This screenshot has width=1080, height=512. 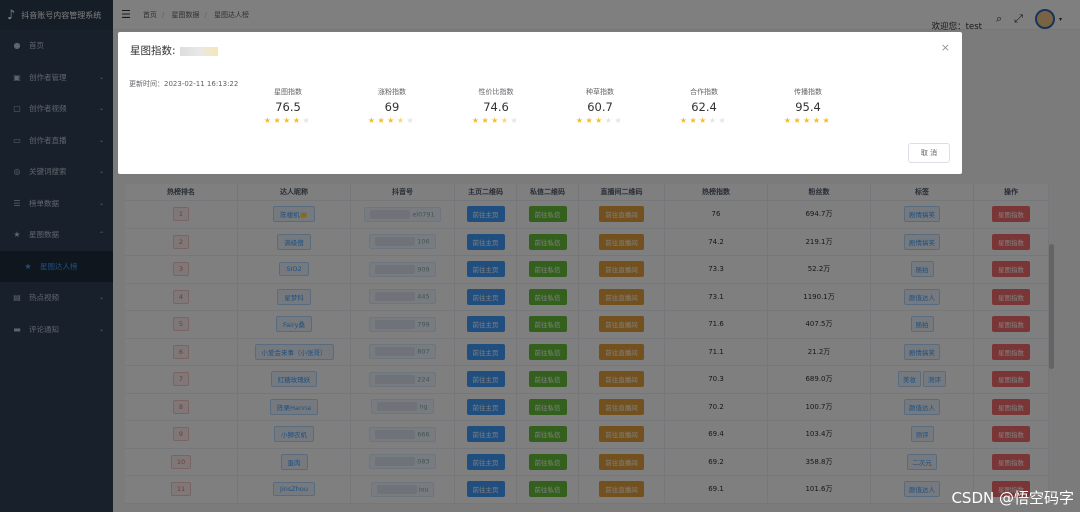 What do you see at coordinates (184, 84) in the screenshot?
I see `update-time: 更新时间：2023-02-11 16:13:22` at bounding box center [184, 84].